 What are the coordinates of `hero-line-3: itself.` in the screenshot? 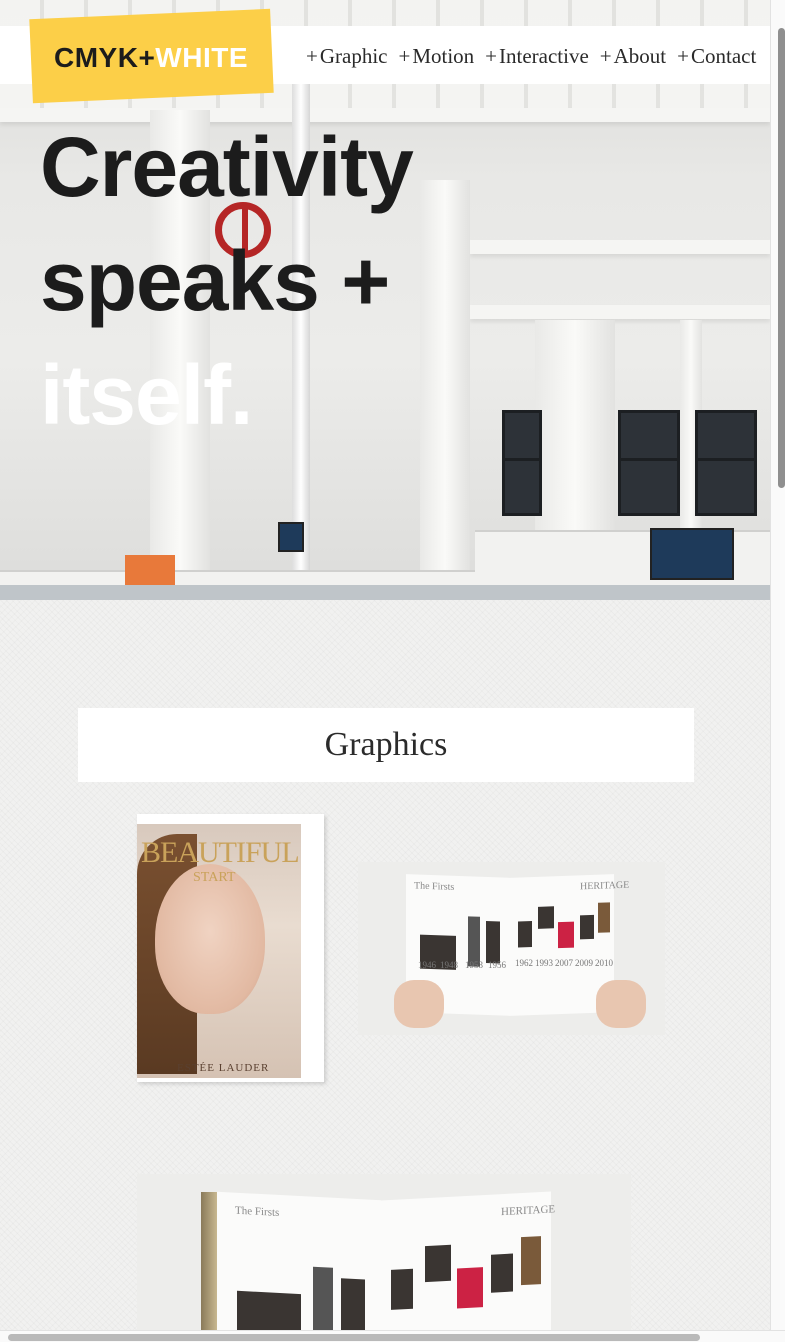 It's located at (146, 395).